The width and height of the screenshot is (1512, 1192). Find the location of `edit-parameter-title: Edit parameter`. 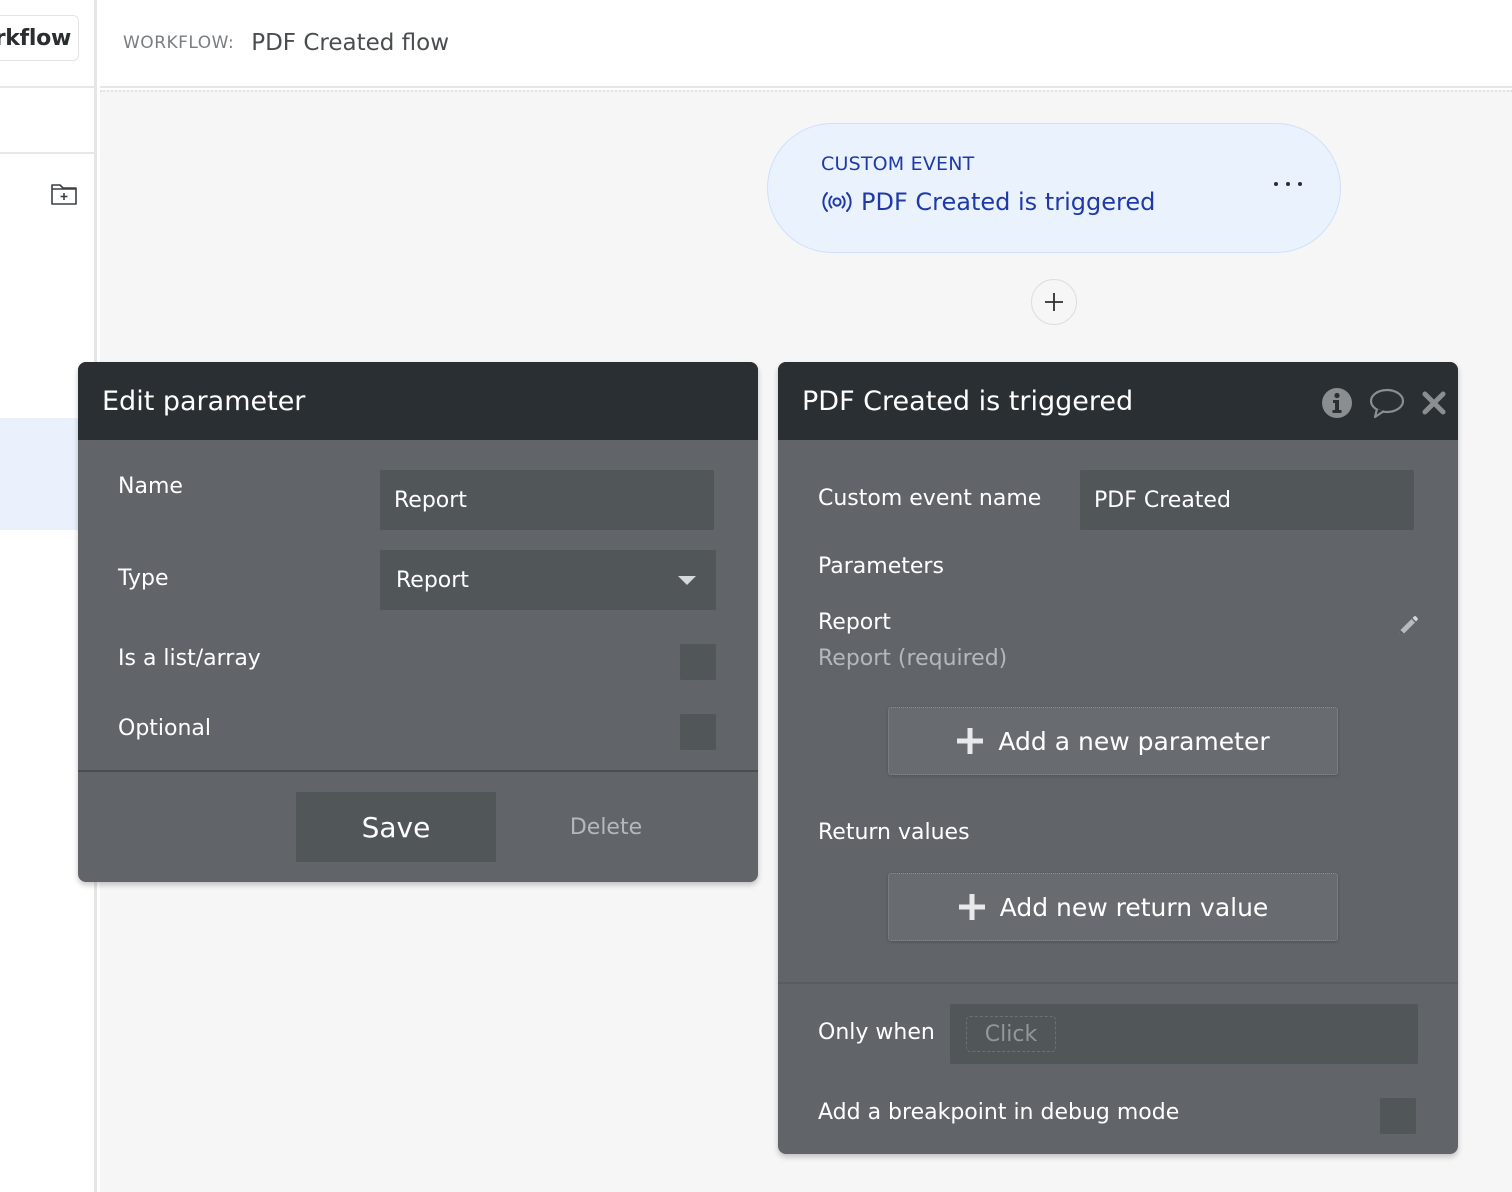

edit-parameter-title: Edit parameter is located at coordinates (204, 401).